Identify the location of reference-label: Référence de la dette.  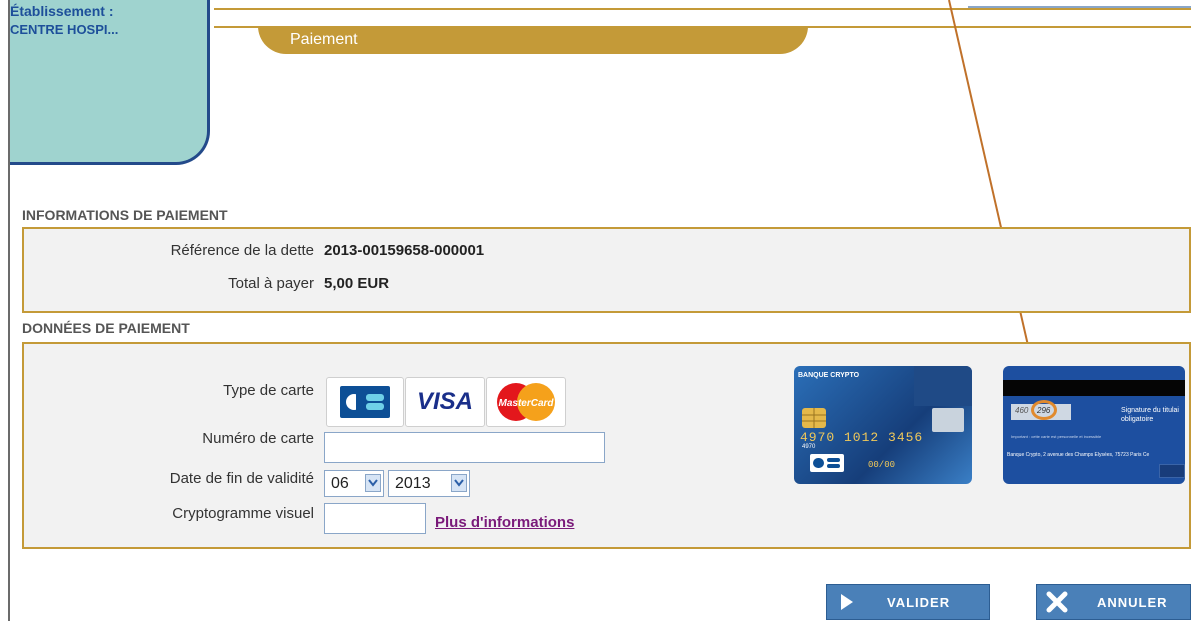
(242, 250).